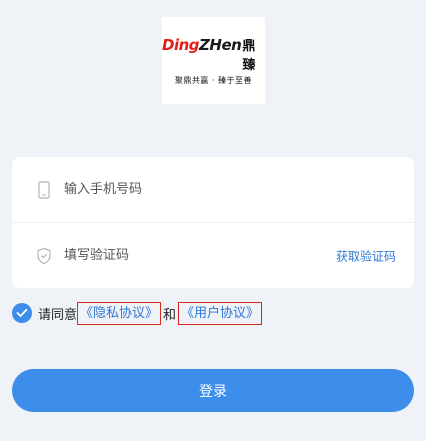  Describe the element at coordinates (119, 313) in the screenshot. I see `privacy-agreement-link: 《隐私协议》` at that location.